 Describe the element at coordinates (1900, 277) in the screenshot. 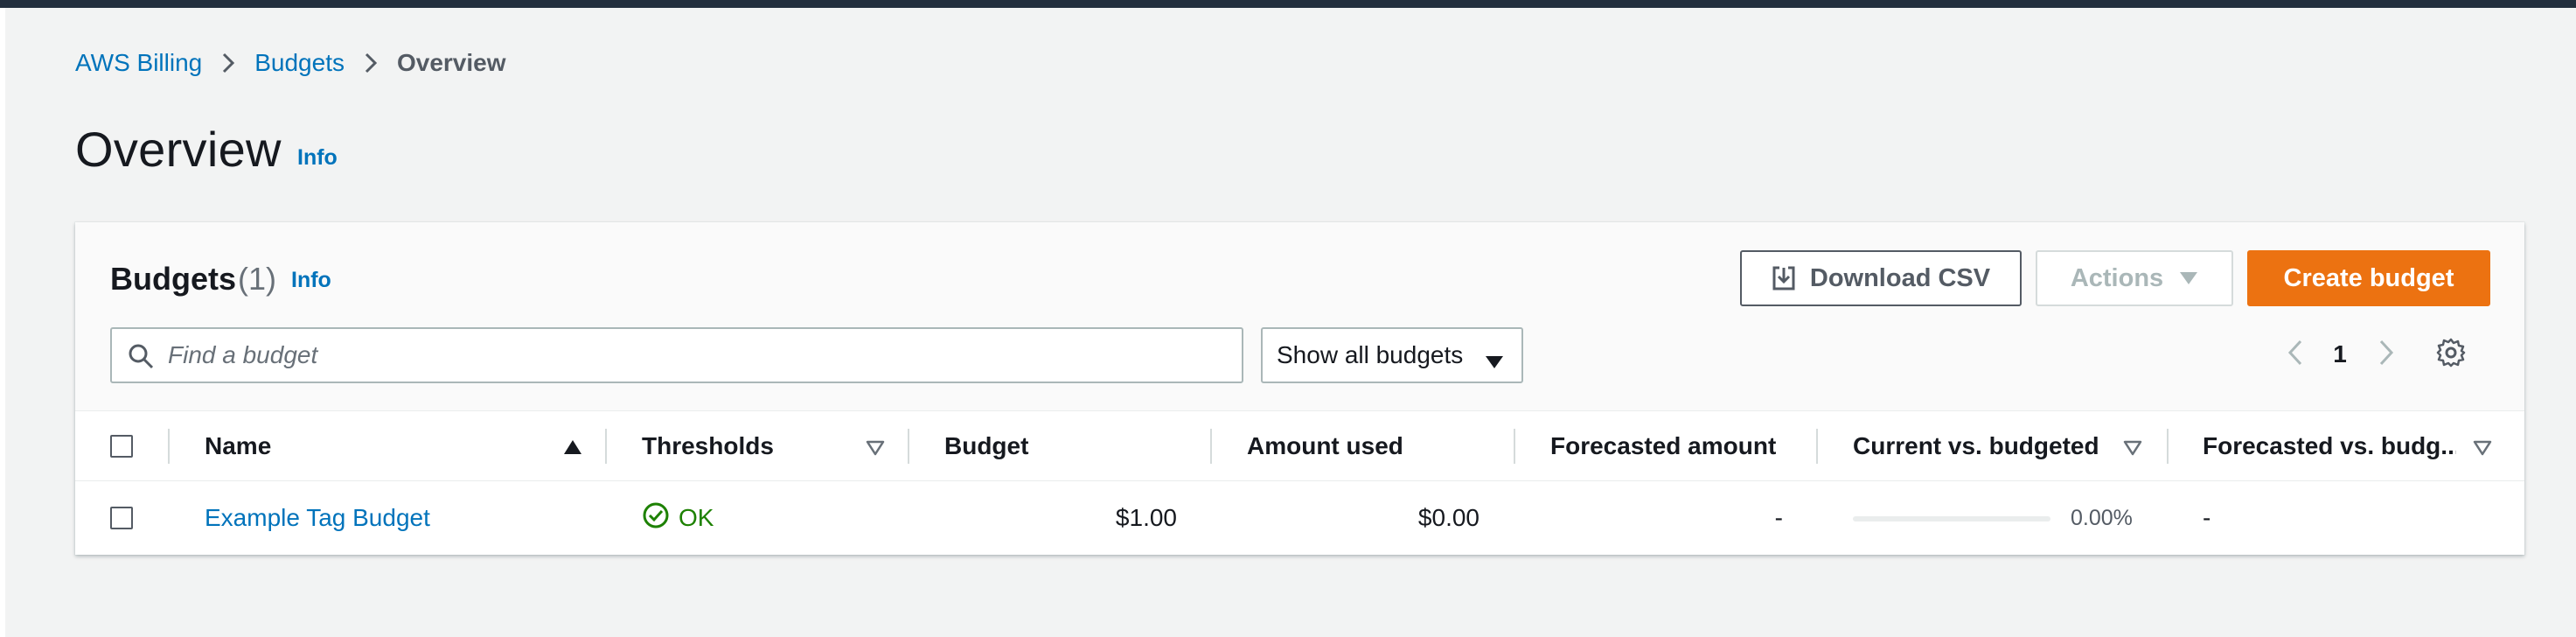

I see `download-csv-label: Download CSV` at that location.